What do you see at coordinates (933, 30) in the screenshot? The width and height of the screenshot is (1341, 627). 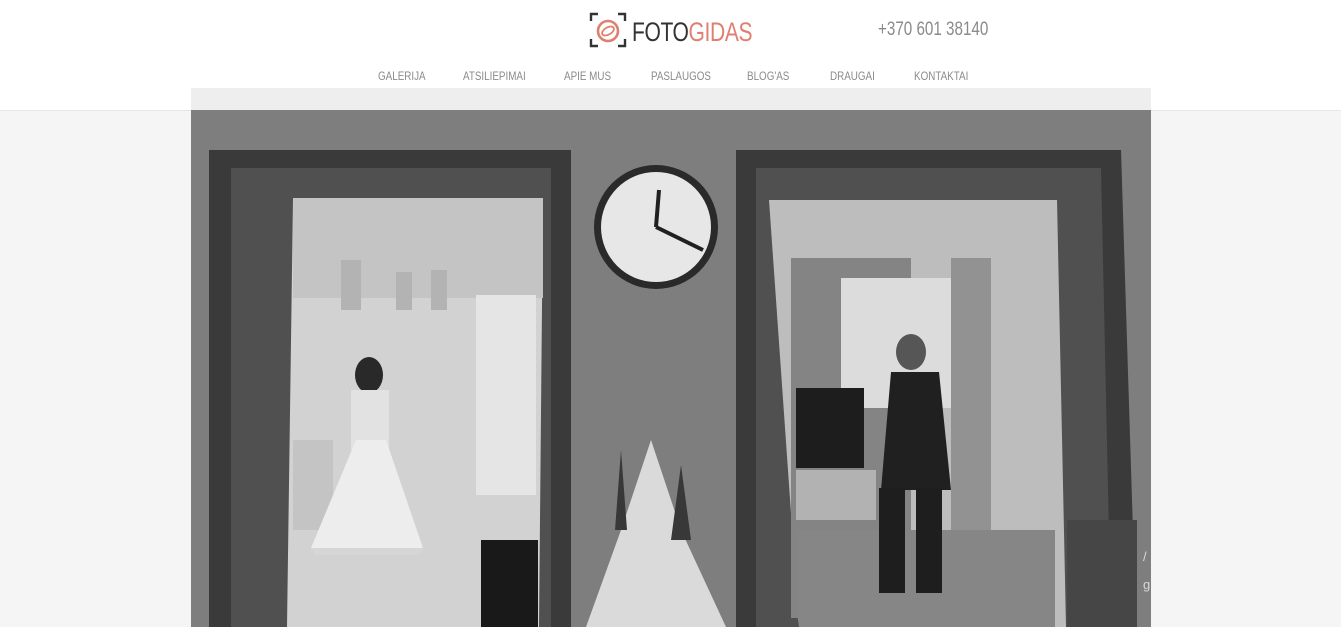 I see `phone-number: +370 601 38140` at bounding box center [933, 30].